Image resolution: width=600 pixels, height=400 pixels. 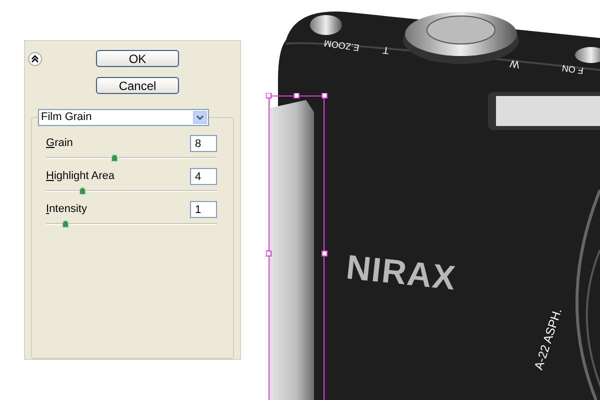 I want to click on dropdown-caret-icon, so click(x=200, y=117).